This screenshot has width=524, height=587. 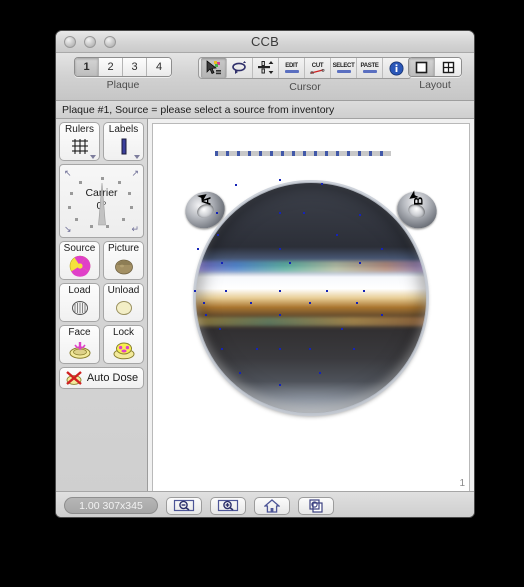 What do you see at coordinates (137, 157) in the screenshot?
I see `labels-disclosure-icon` at bounding box center [137, 157].